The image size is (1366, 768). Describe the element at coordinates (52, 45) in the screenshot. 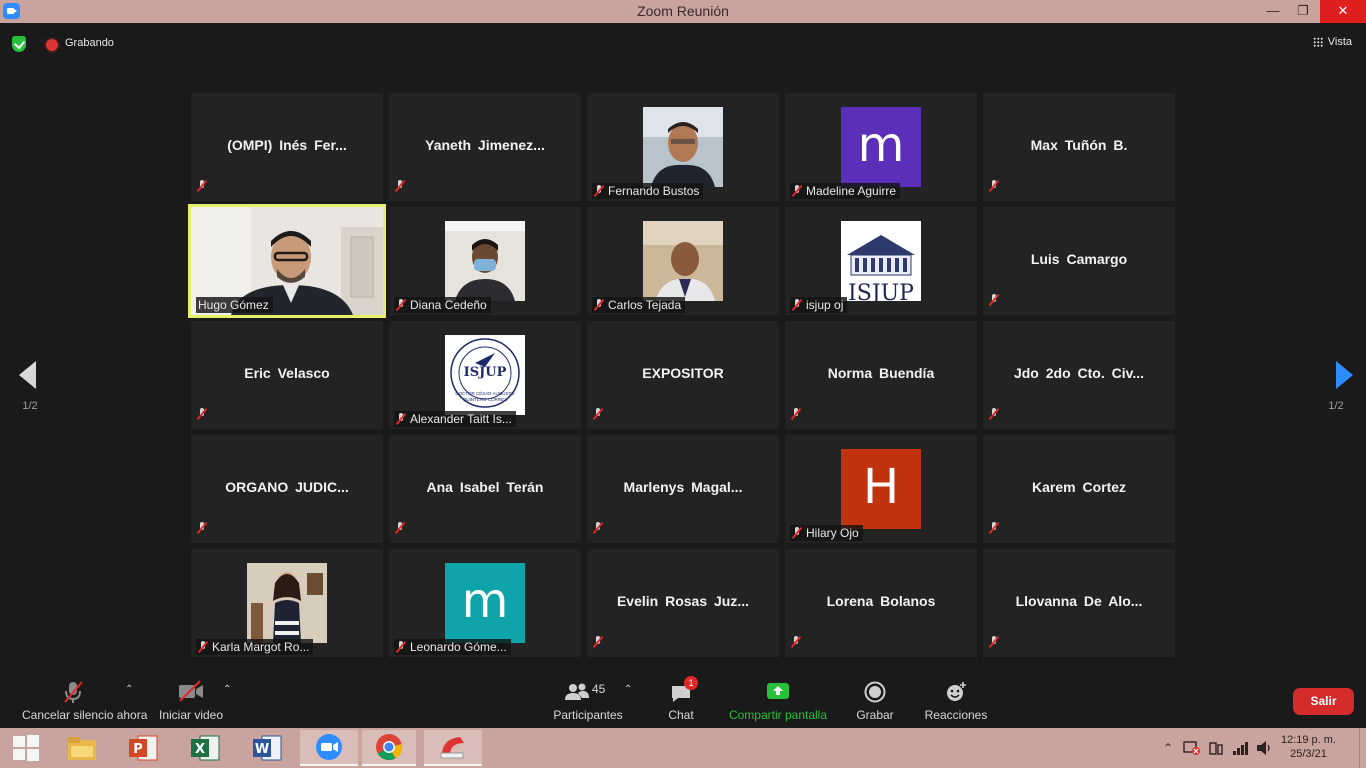

I see `recording-dot-icon` at that location.